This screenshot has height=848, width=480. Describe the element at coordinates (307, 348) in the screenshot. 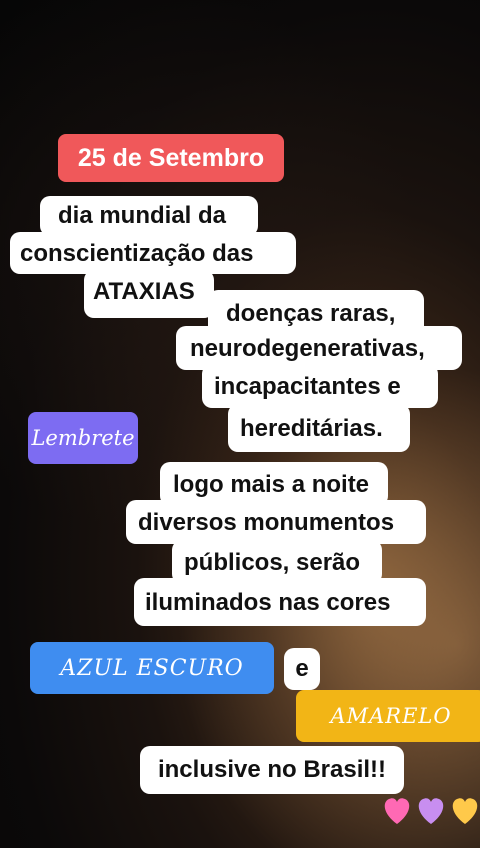

I see `text-line: neurodegenerativas,` at that location.